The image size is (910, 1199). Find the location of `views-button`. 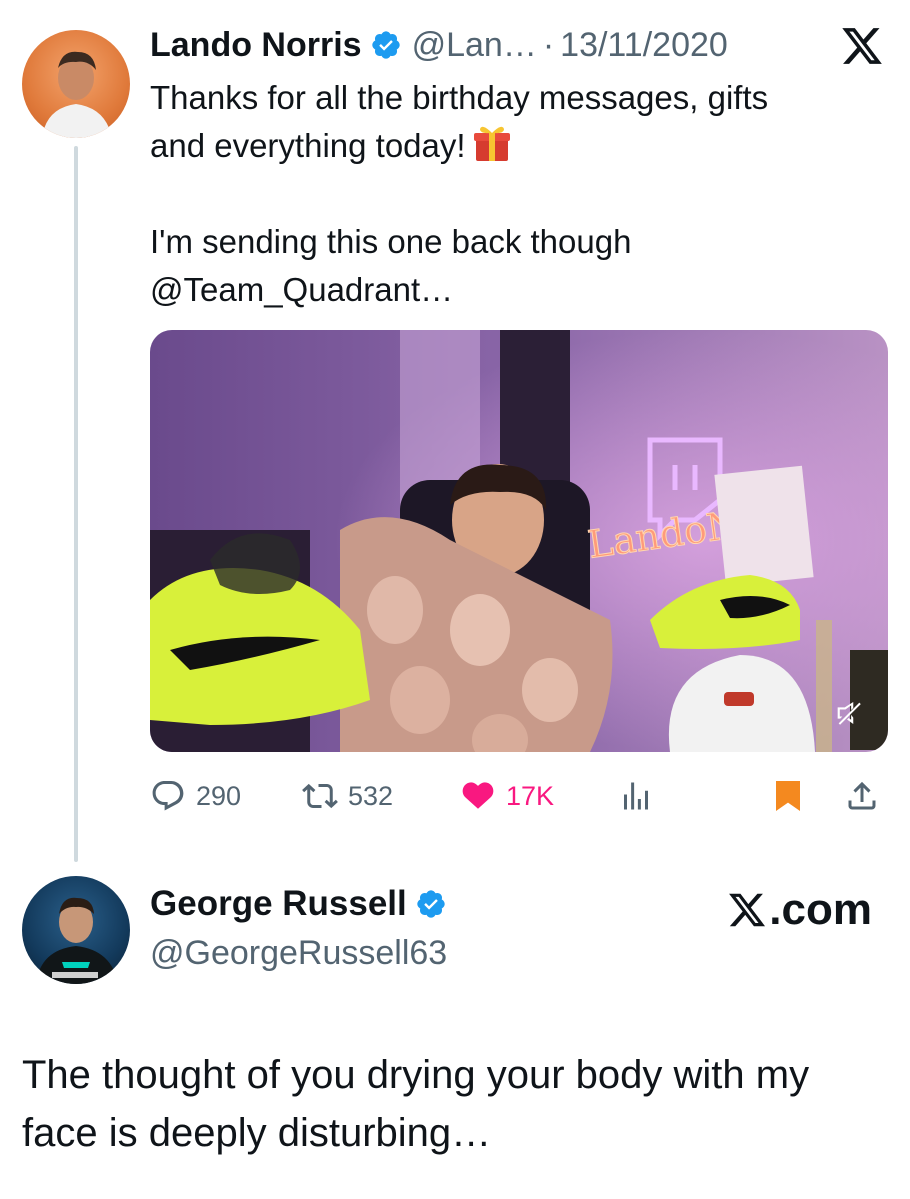

views-button is located at coordinates (641, 796).